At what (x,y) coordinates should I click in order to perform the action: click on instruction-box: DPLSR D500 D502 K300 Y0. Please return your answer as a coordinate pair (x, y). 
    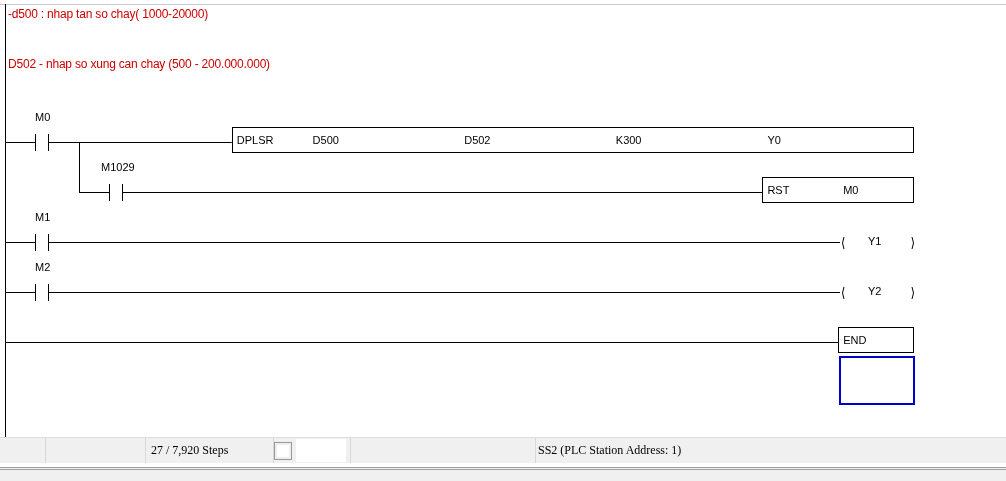
    Looking at the image, I should click on (572, 140).